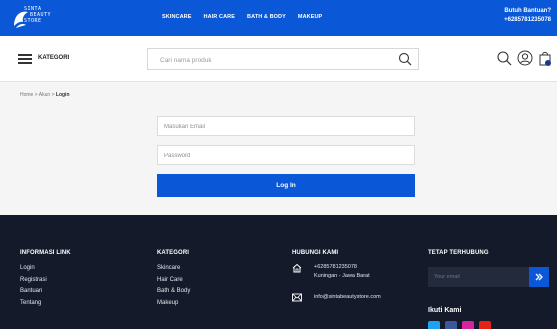  Describe the element at coordinates (485, 325) in the screenshot. I see `youtube-icon` at that location.